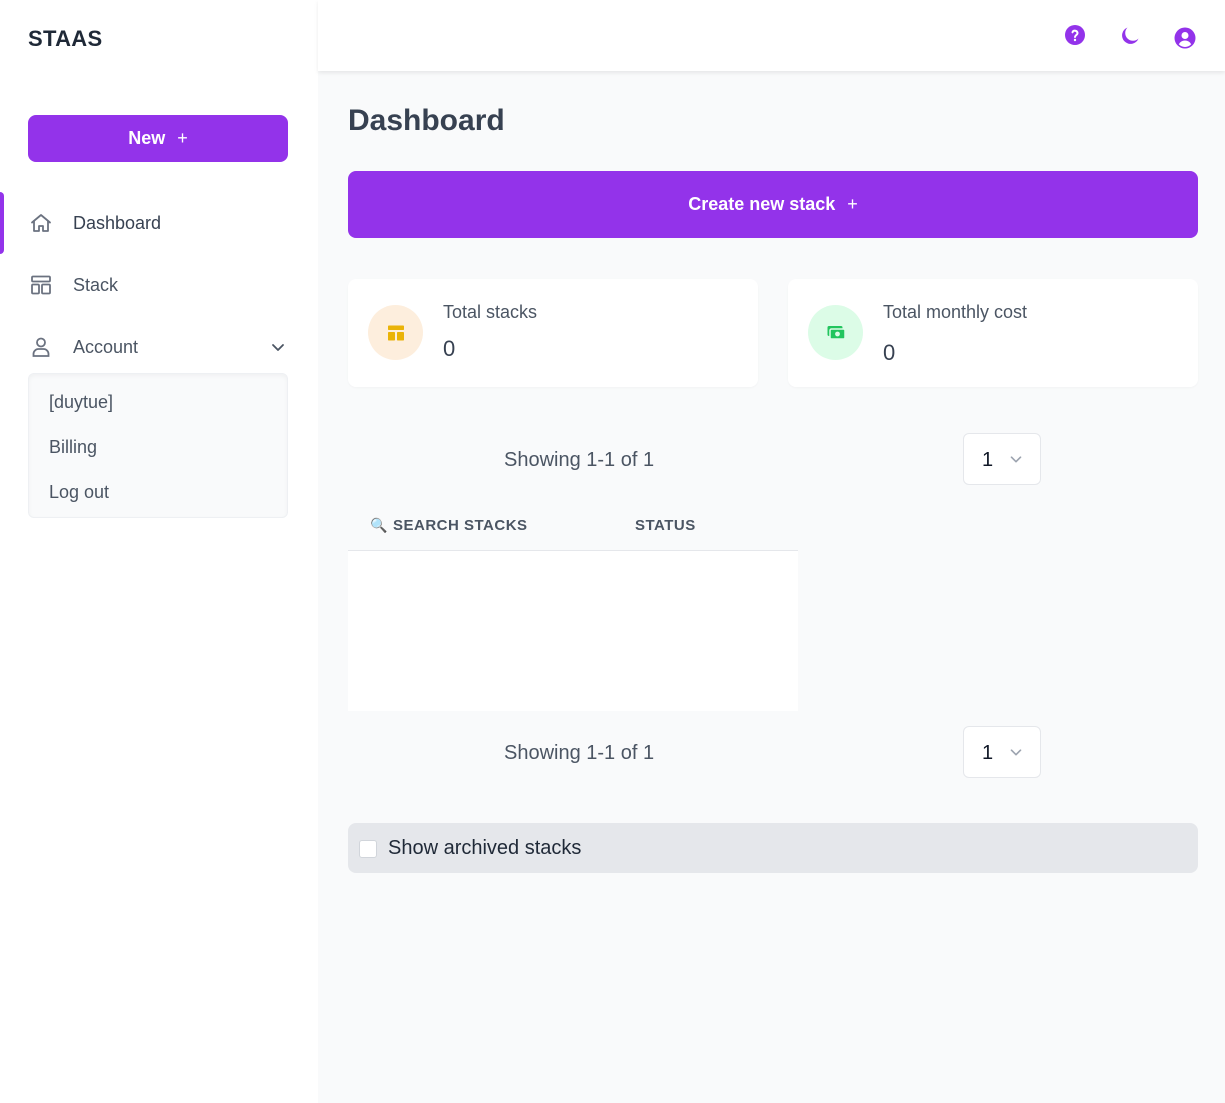  What do you see at coordinates (79, 492) in the screenshot?
I see `account-menu-logout: Log out` at bounding box center [79, 492].